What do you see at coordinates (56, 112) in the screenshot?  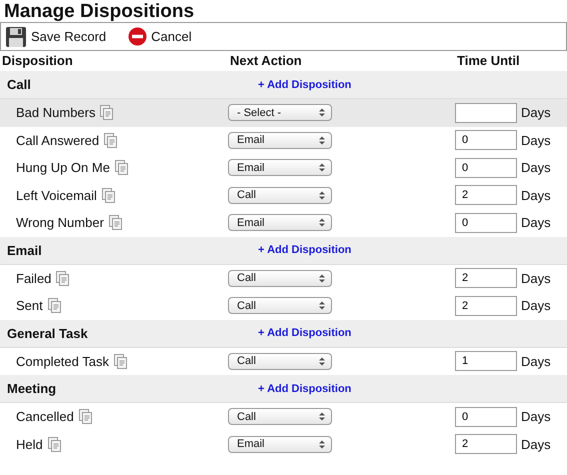 I see `disposition-name: Bad Numbers` at bounding box center [56, 112].